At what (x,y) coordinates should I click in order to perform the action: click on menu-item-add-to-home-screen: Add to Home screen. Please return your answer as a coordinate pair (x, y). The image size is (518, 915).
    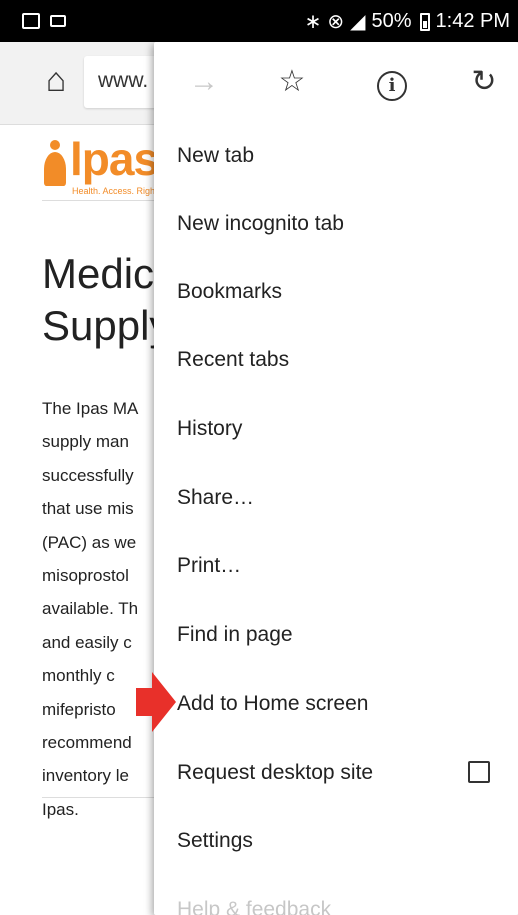
    Looking at the image, I should click on (336, 704).